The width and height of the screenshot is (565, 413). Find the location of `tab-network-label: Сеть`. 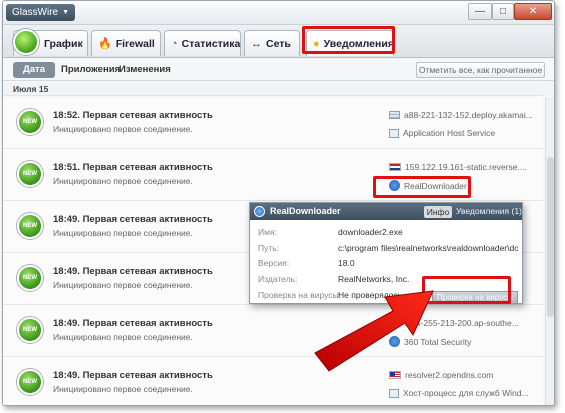

tab-network-label: Сеть is located at coordinates (278, 43).